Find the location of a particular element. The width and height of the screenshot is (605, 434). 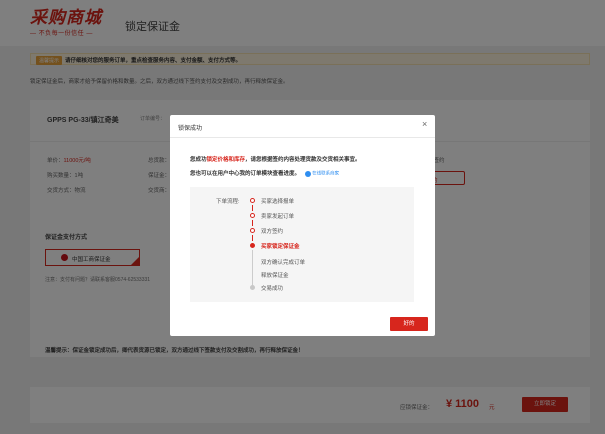

step-label: 交易成功 is located at coordinates (272, 289).